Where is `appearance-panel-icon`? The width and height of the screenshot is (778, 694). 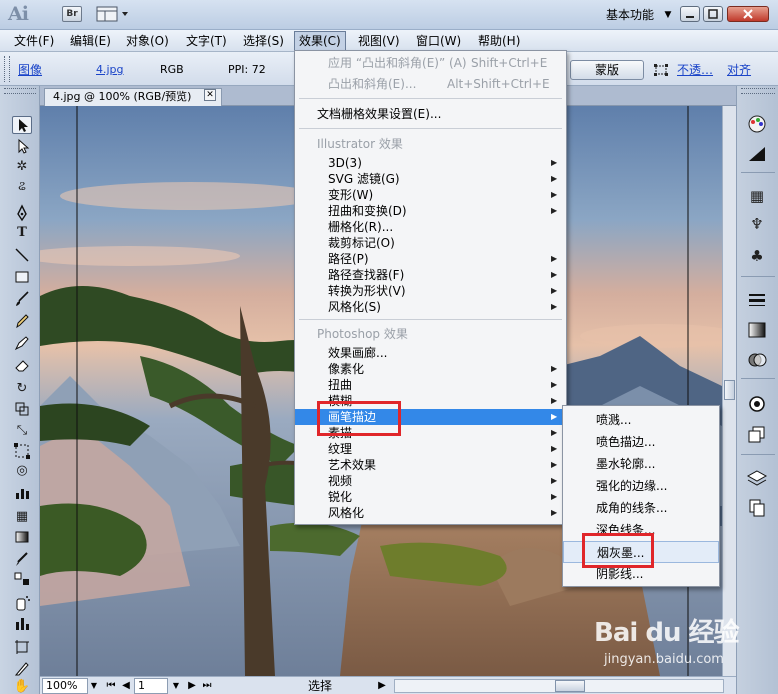
appearance-panel-icon is located at coordinates (757, 404).